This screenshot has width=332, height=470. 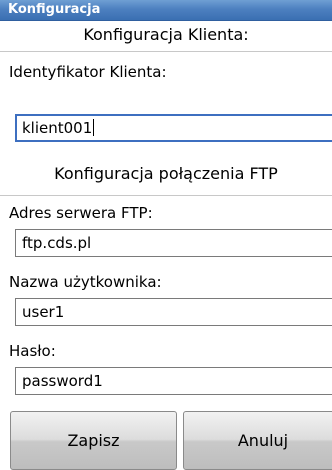 What do you see at coordinates (57, 243) in the screenshot?
I see `ftp-server-value: ftp.cds.pl` at bounding box center [57, 243].